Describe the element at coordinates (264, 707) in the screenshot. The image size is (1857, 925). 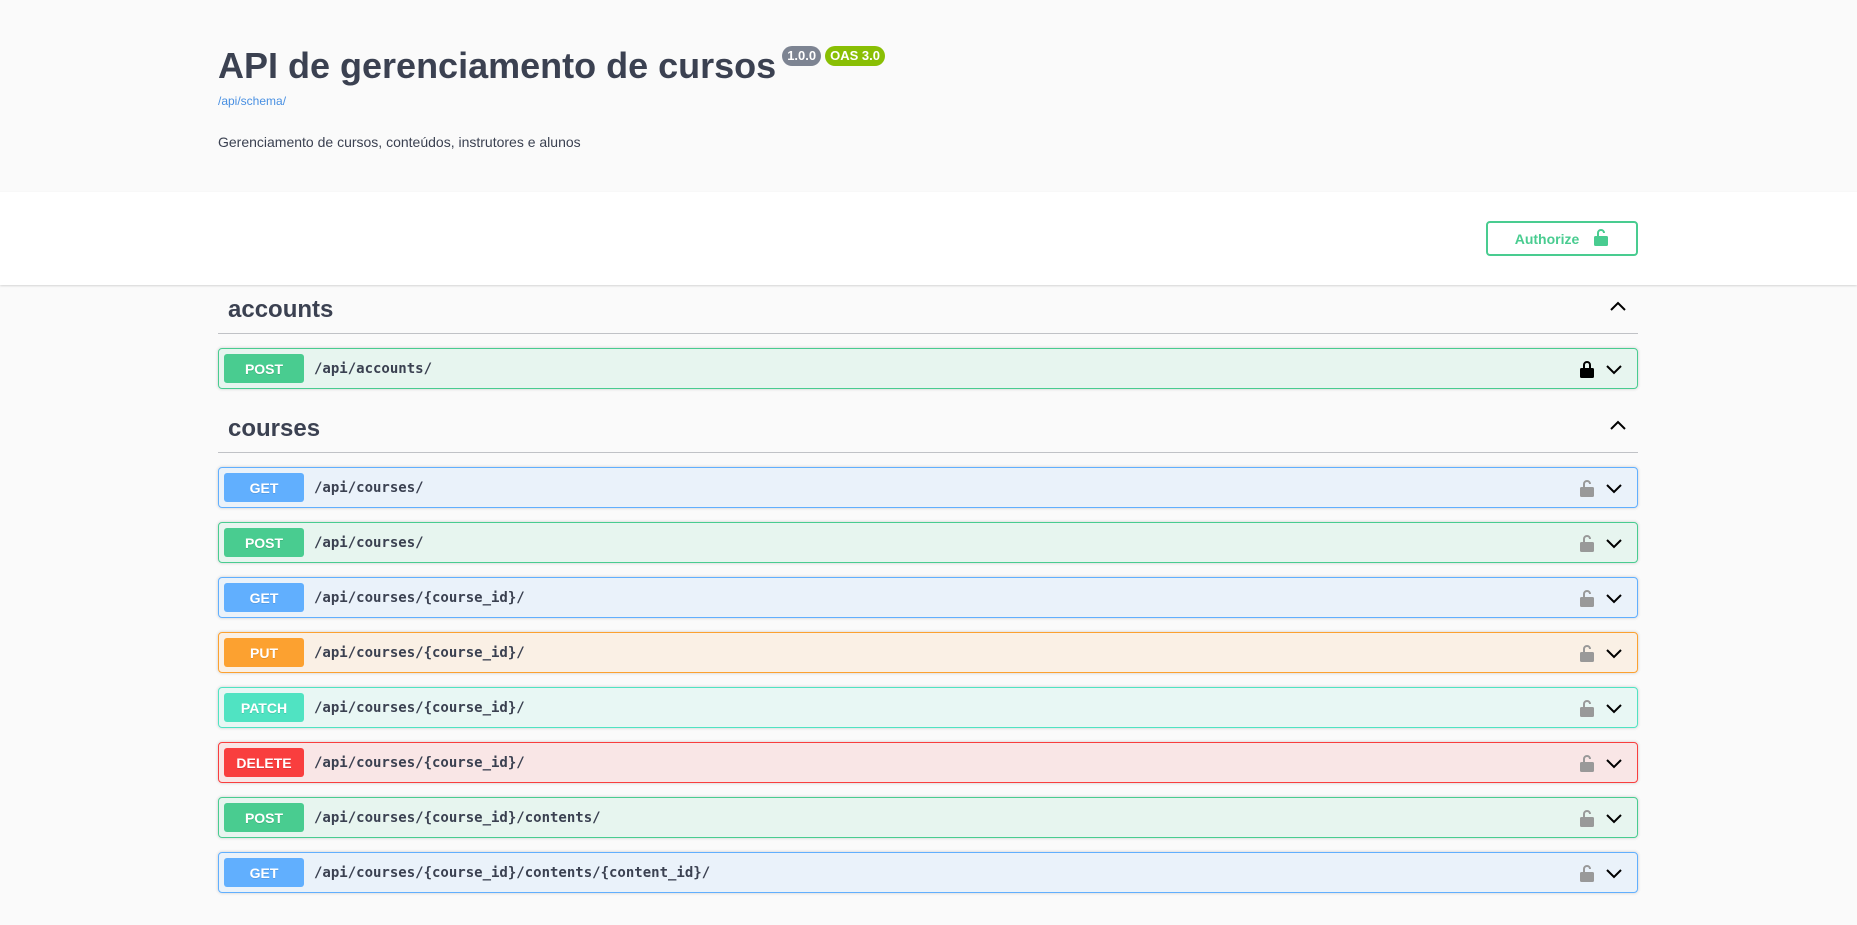
I see `method-badge: PATCH` at that location.